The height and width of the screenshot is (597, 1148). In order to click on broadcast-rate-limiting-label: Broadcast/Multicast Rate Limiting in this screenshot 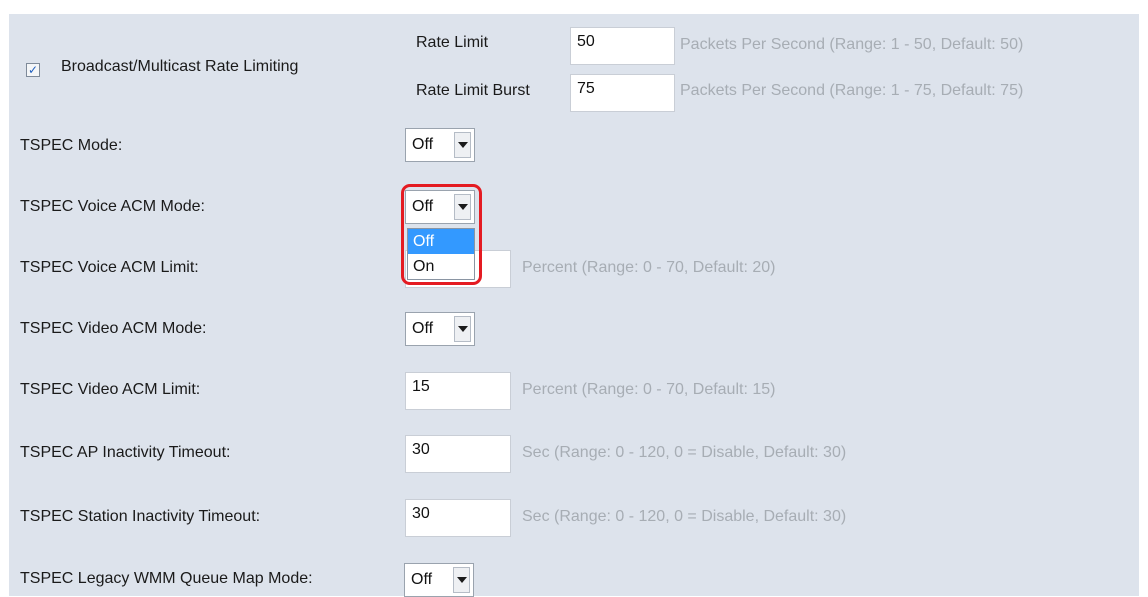, I will do `click(180, 66)`.